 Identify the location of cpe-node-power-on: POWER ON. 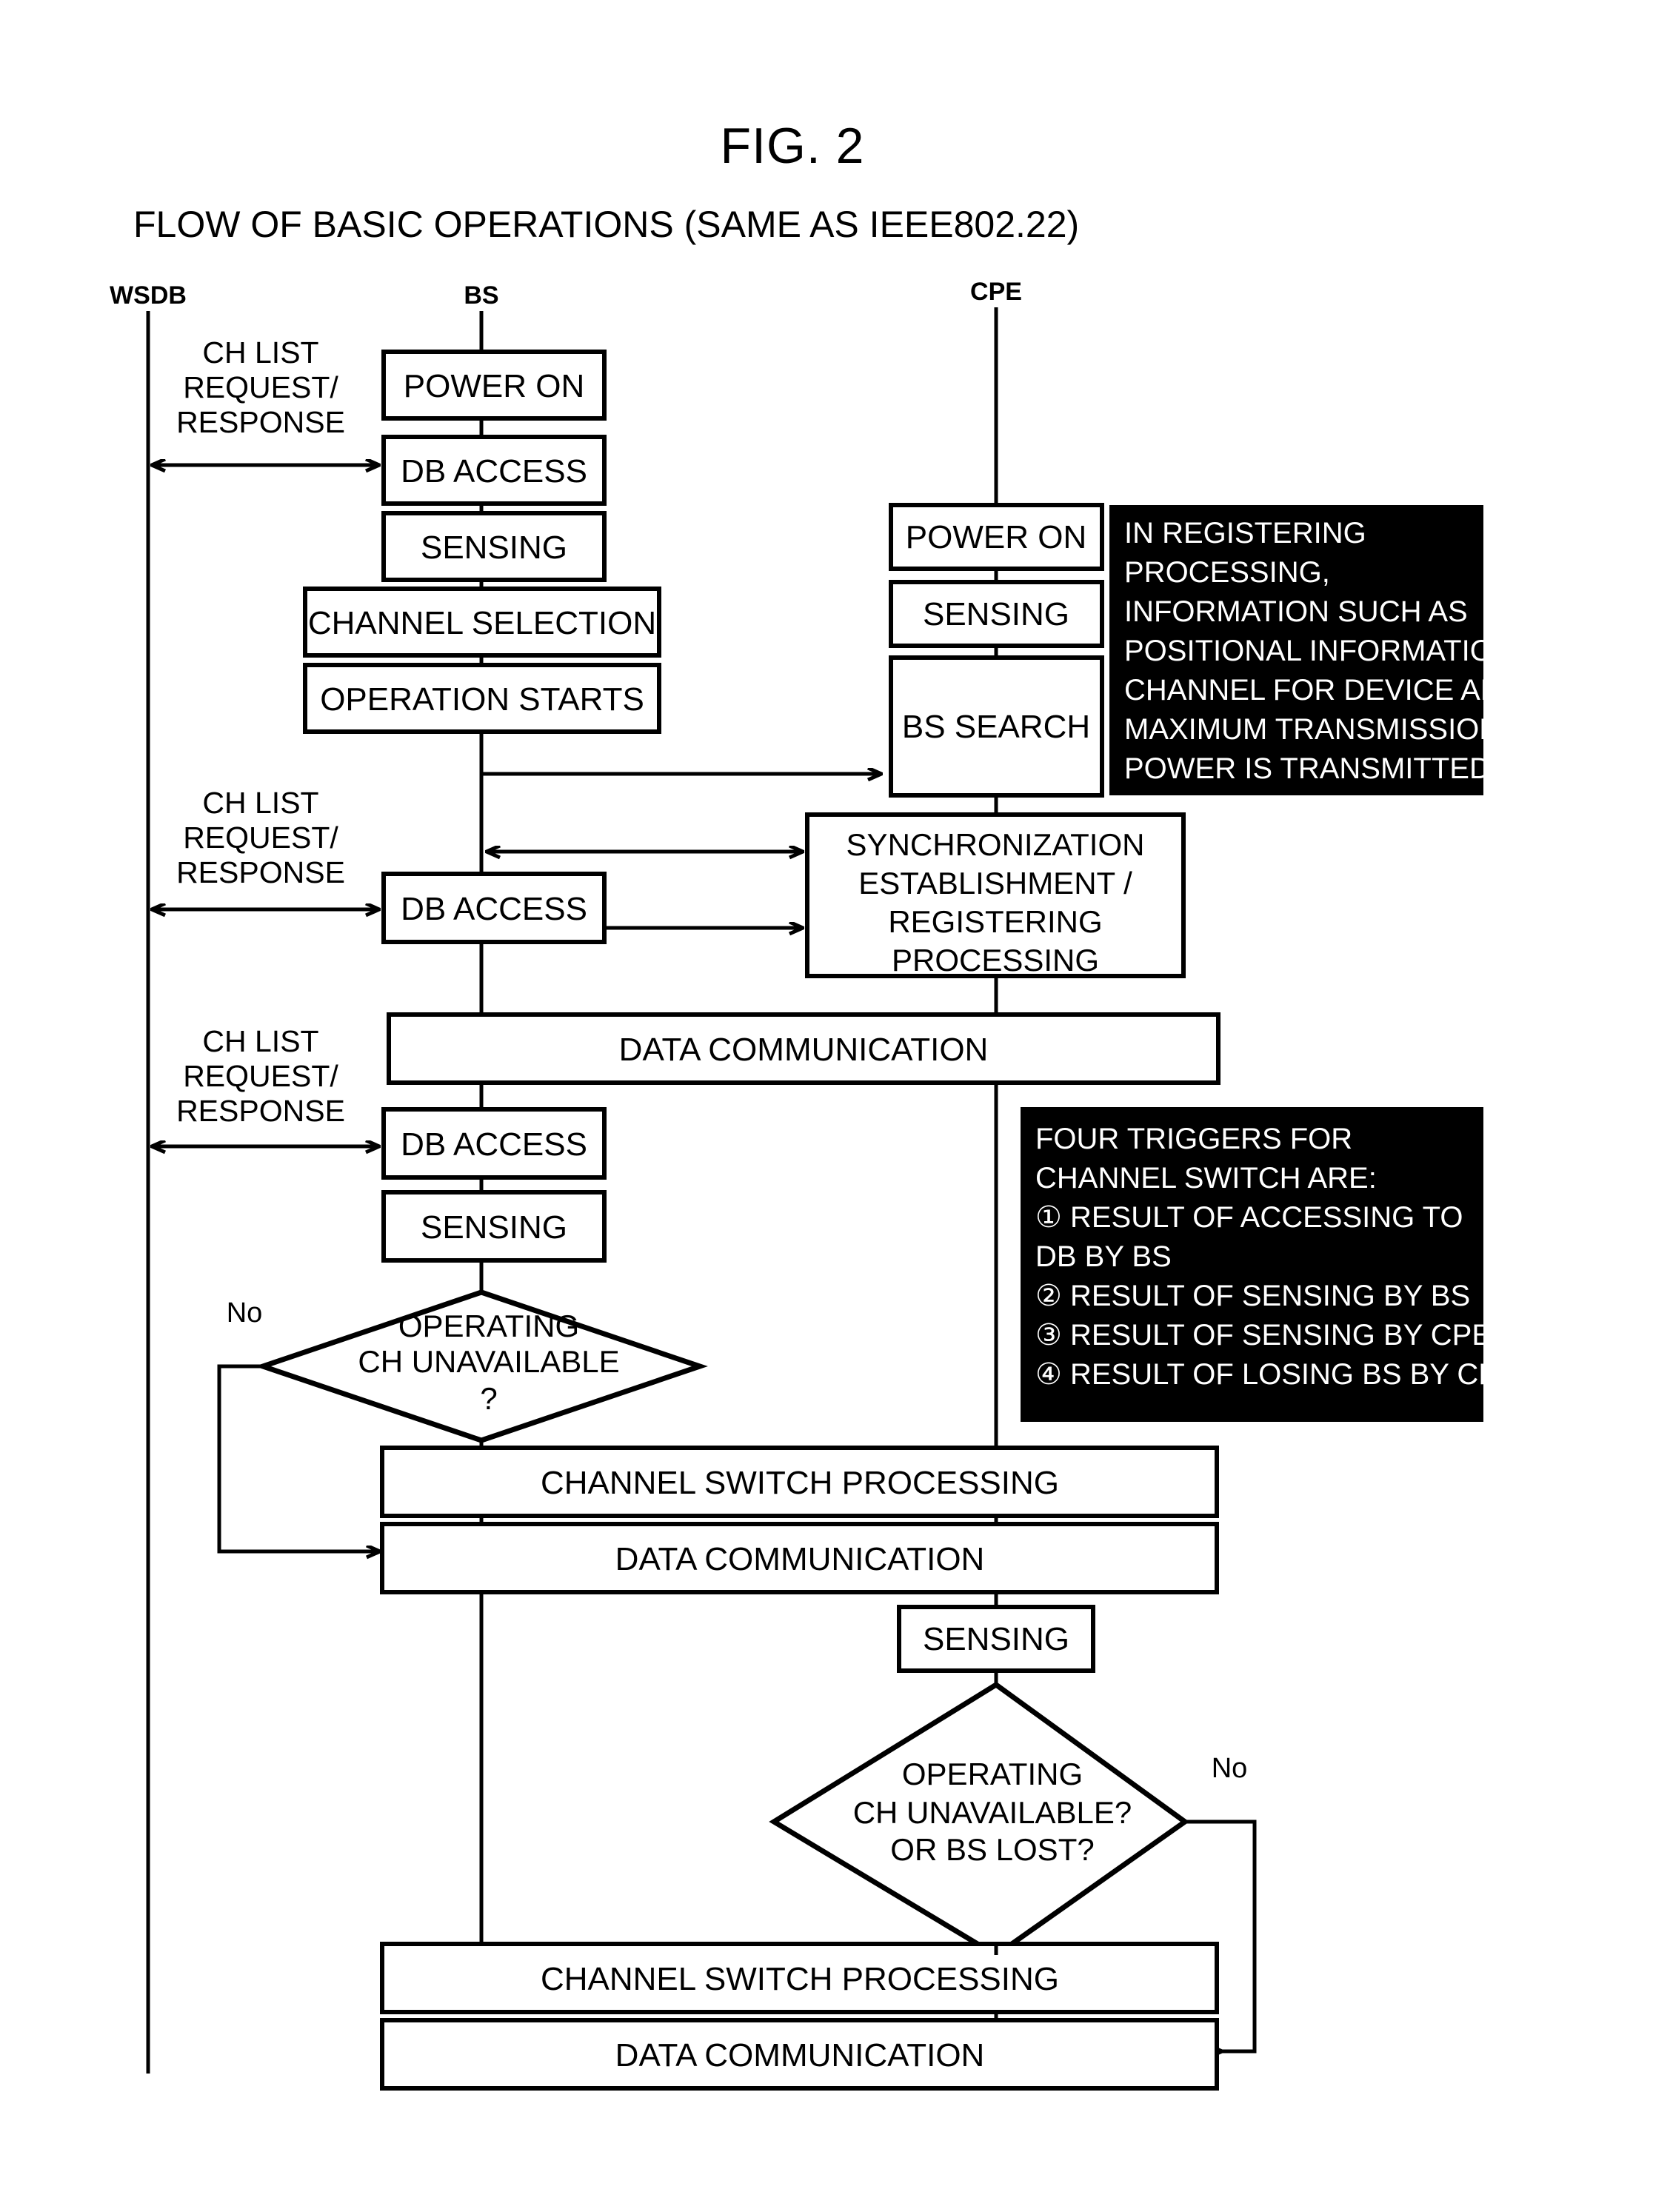
(996, 537).